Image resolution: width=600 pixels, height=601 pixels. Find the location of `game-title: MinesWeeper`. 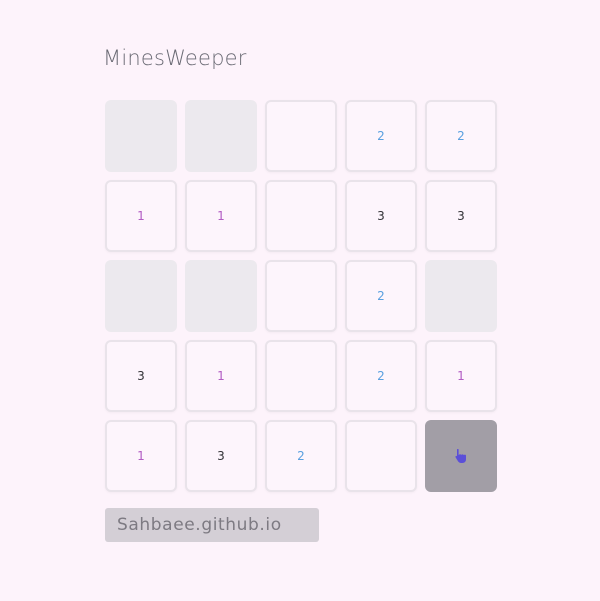

game-title: MinesWeeper is located at coordinates (175, 58).